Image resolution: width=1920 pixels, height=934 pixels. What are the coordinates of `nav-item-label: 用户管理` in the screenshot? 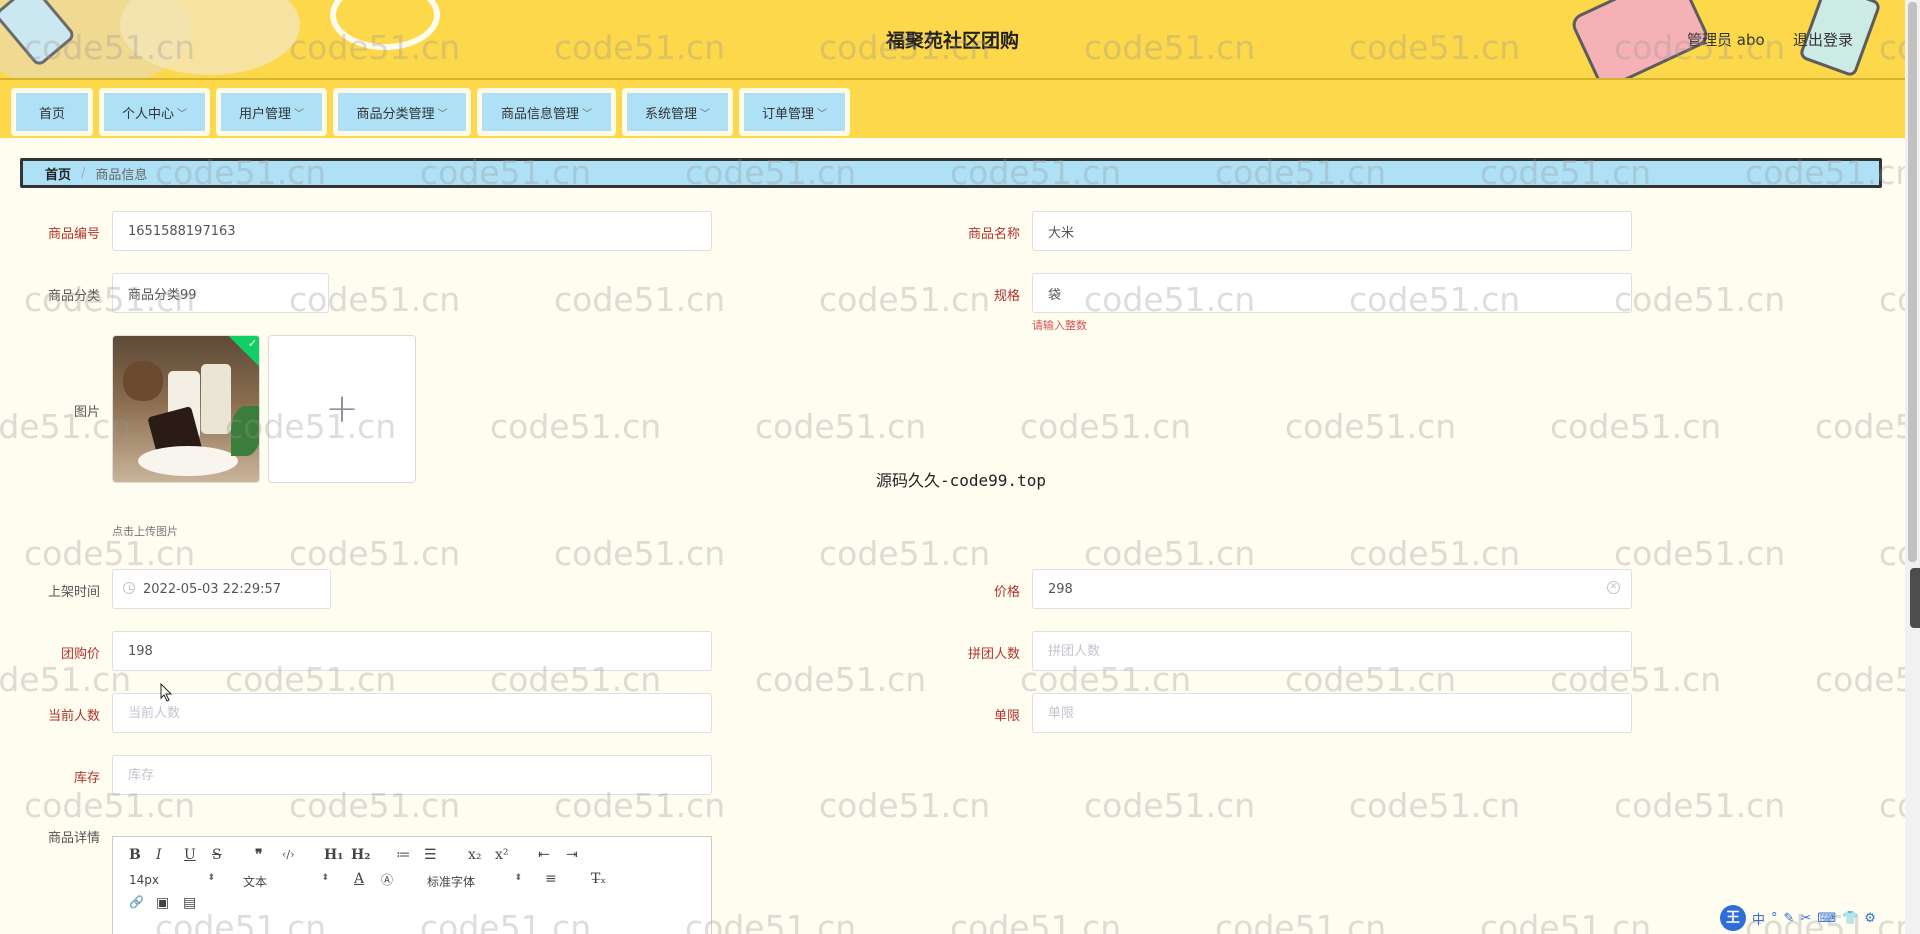 It's located at (264, 114).